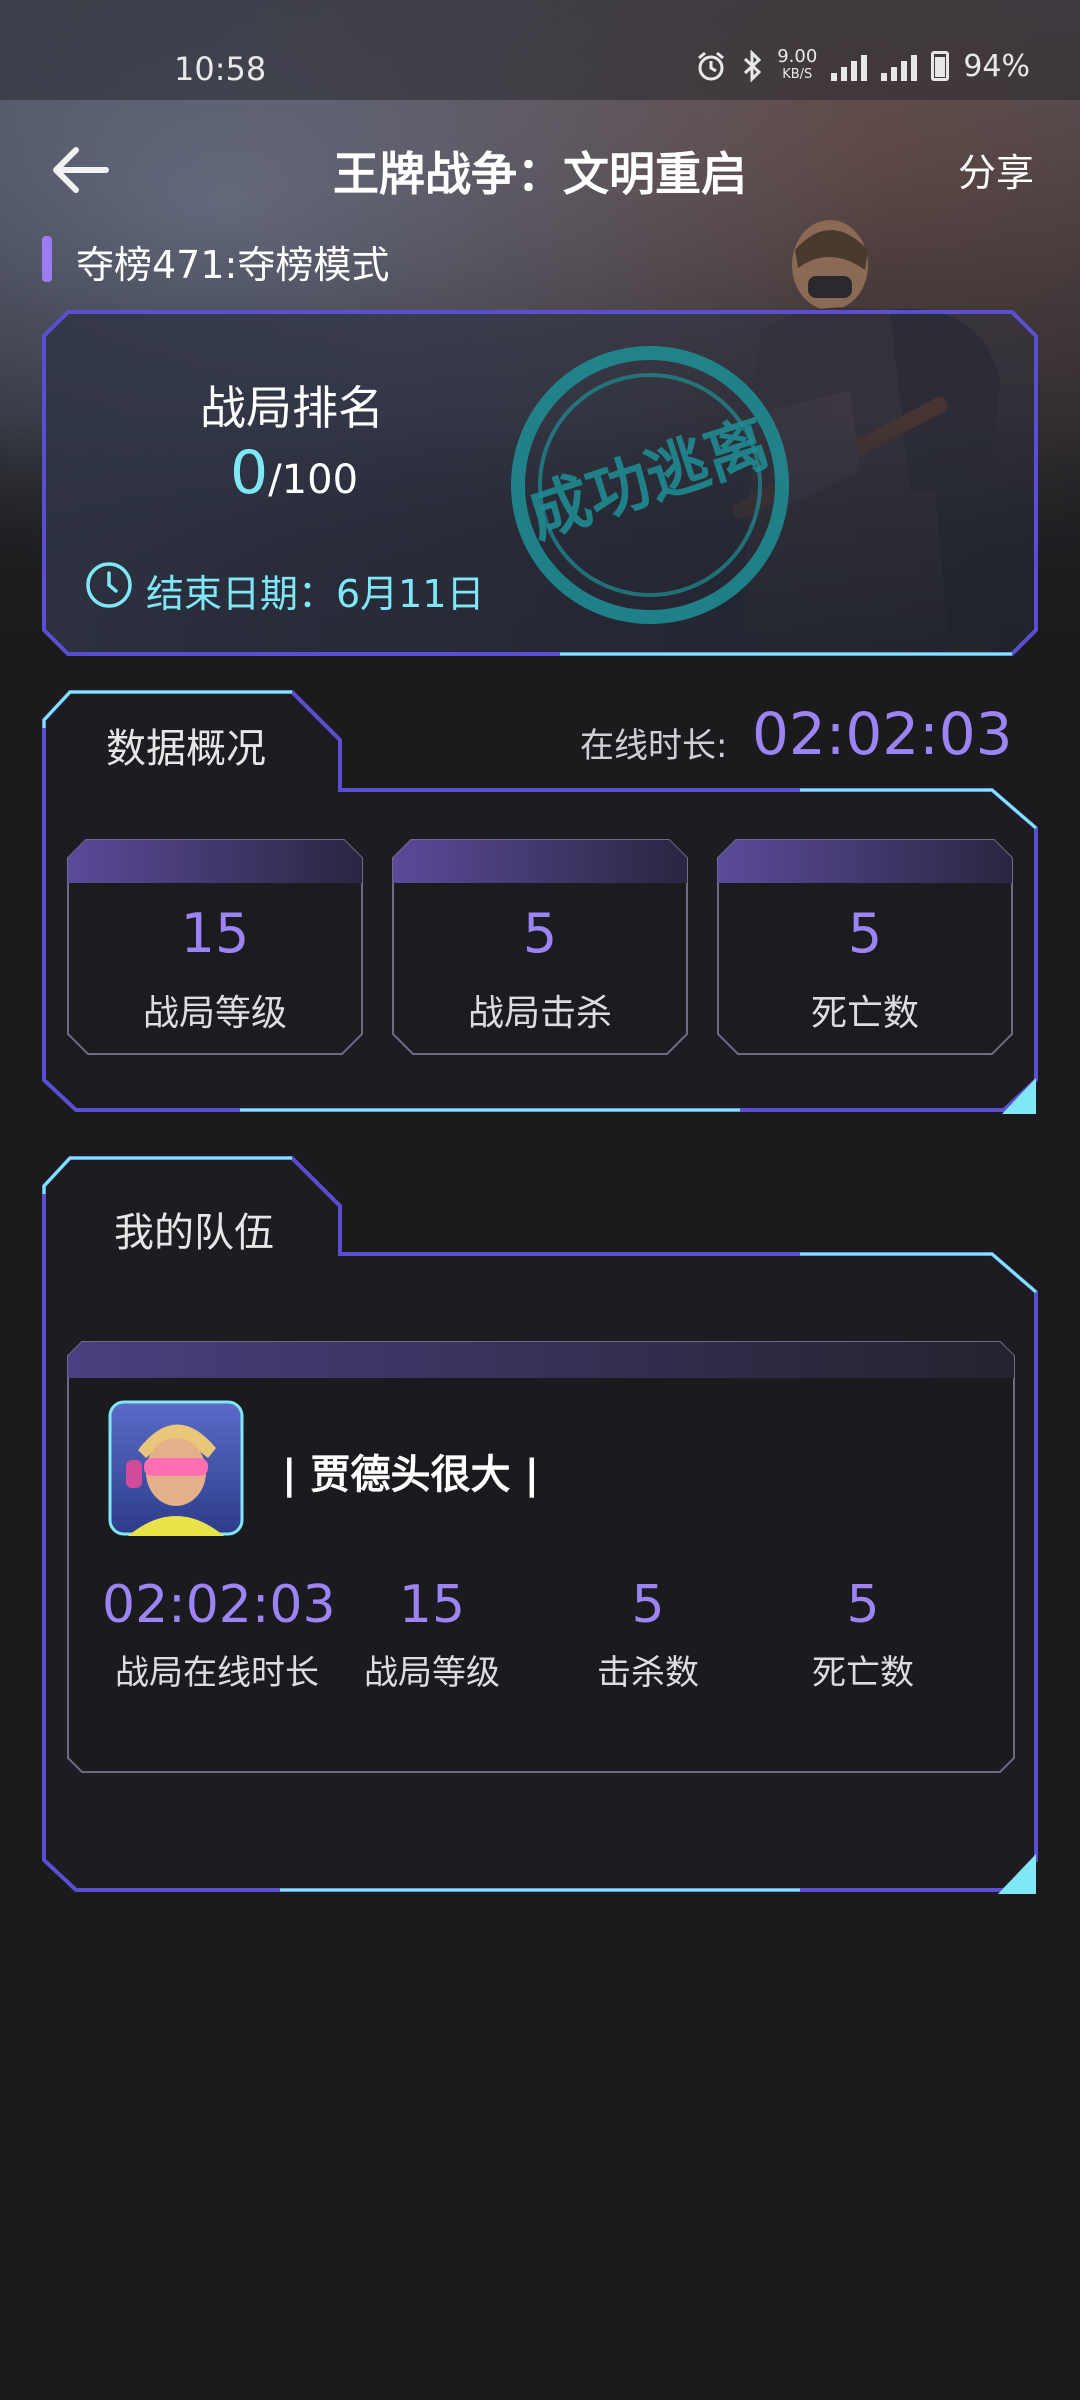  I want to click on member-stat-level: 15 战局等级, so click(432, 1634).